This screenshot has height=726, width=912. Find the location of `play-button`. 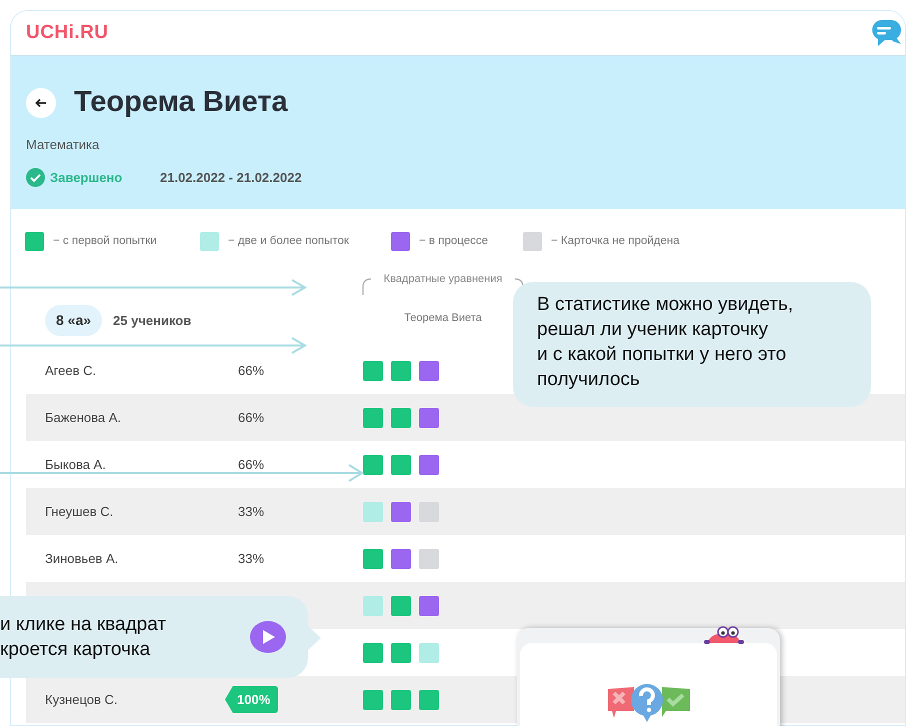

play-button is located at coordinates (268, 637).